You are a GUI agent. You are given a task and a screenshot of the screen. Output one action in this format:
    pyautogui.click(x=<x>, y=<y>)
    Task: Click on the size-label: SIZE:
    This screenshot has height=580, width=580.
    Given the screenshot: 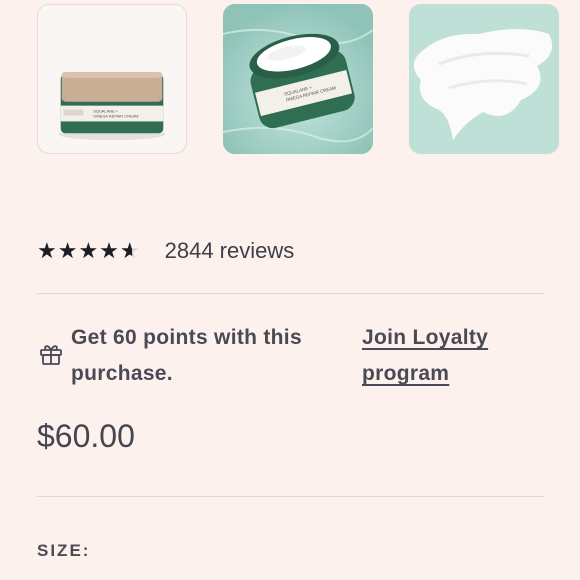 What is the action you would take?
    pyautogui.click(x=64, y=550)
    